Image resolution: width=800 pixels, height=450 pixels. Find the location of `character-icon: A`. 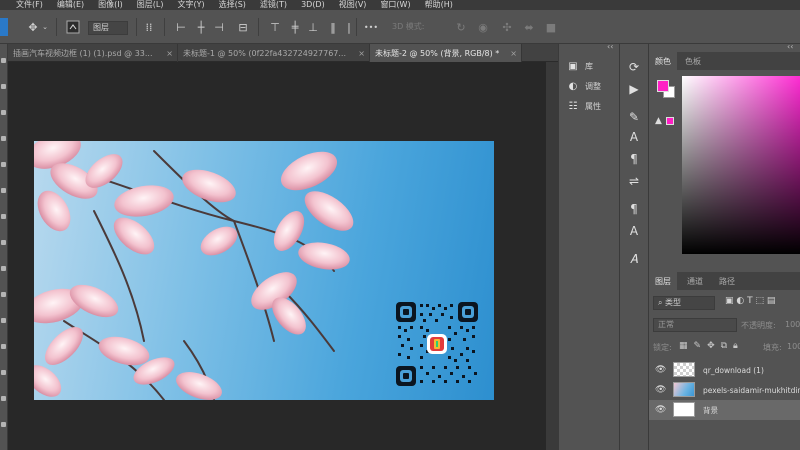

character-icon: A is located at coordinates (634, 137).